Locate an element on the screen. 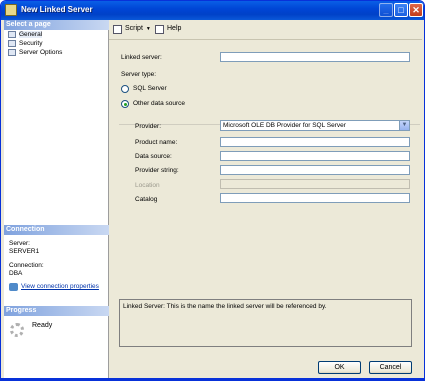 The image size is (425, 381). location-label: Location is located at coordinates (147, 185).